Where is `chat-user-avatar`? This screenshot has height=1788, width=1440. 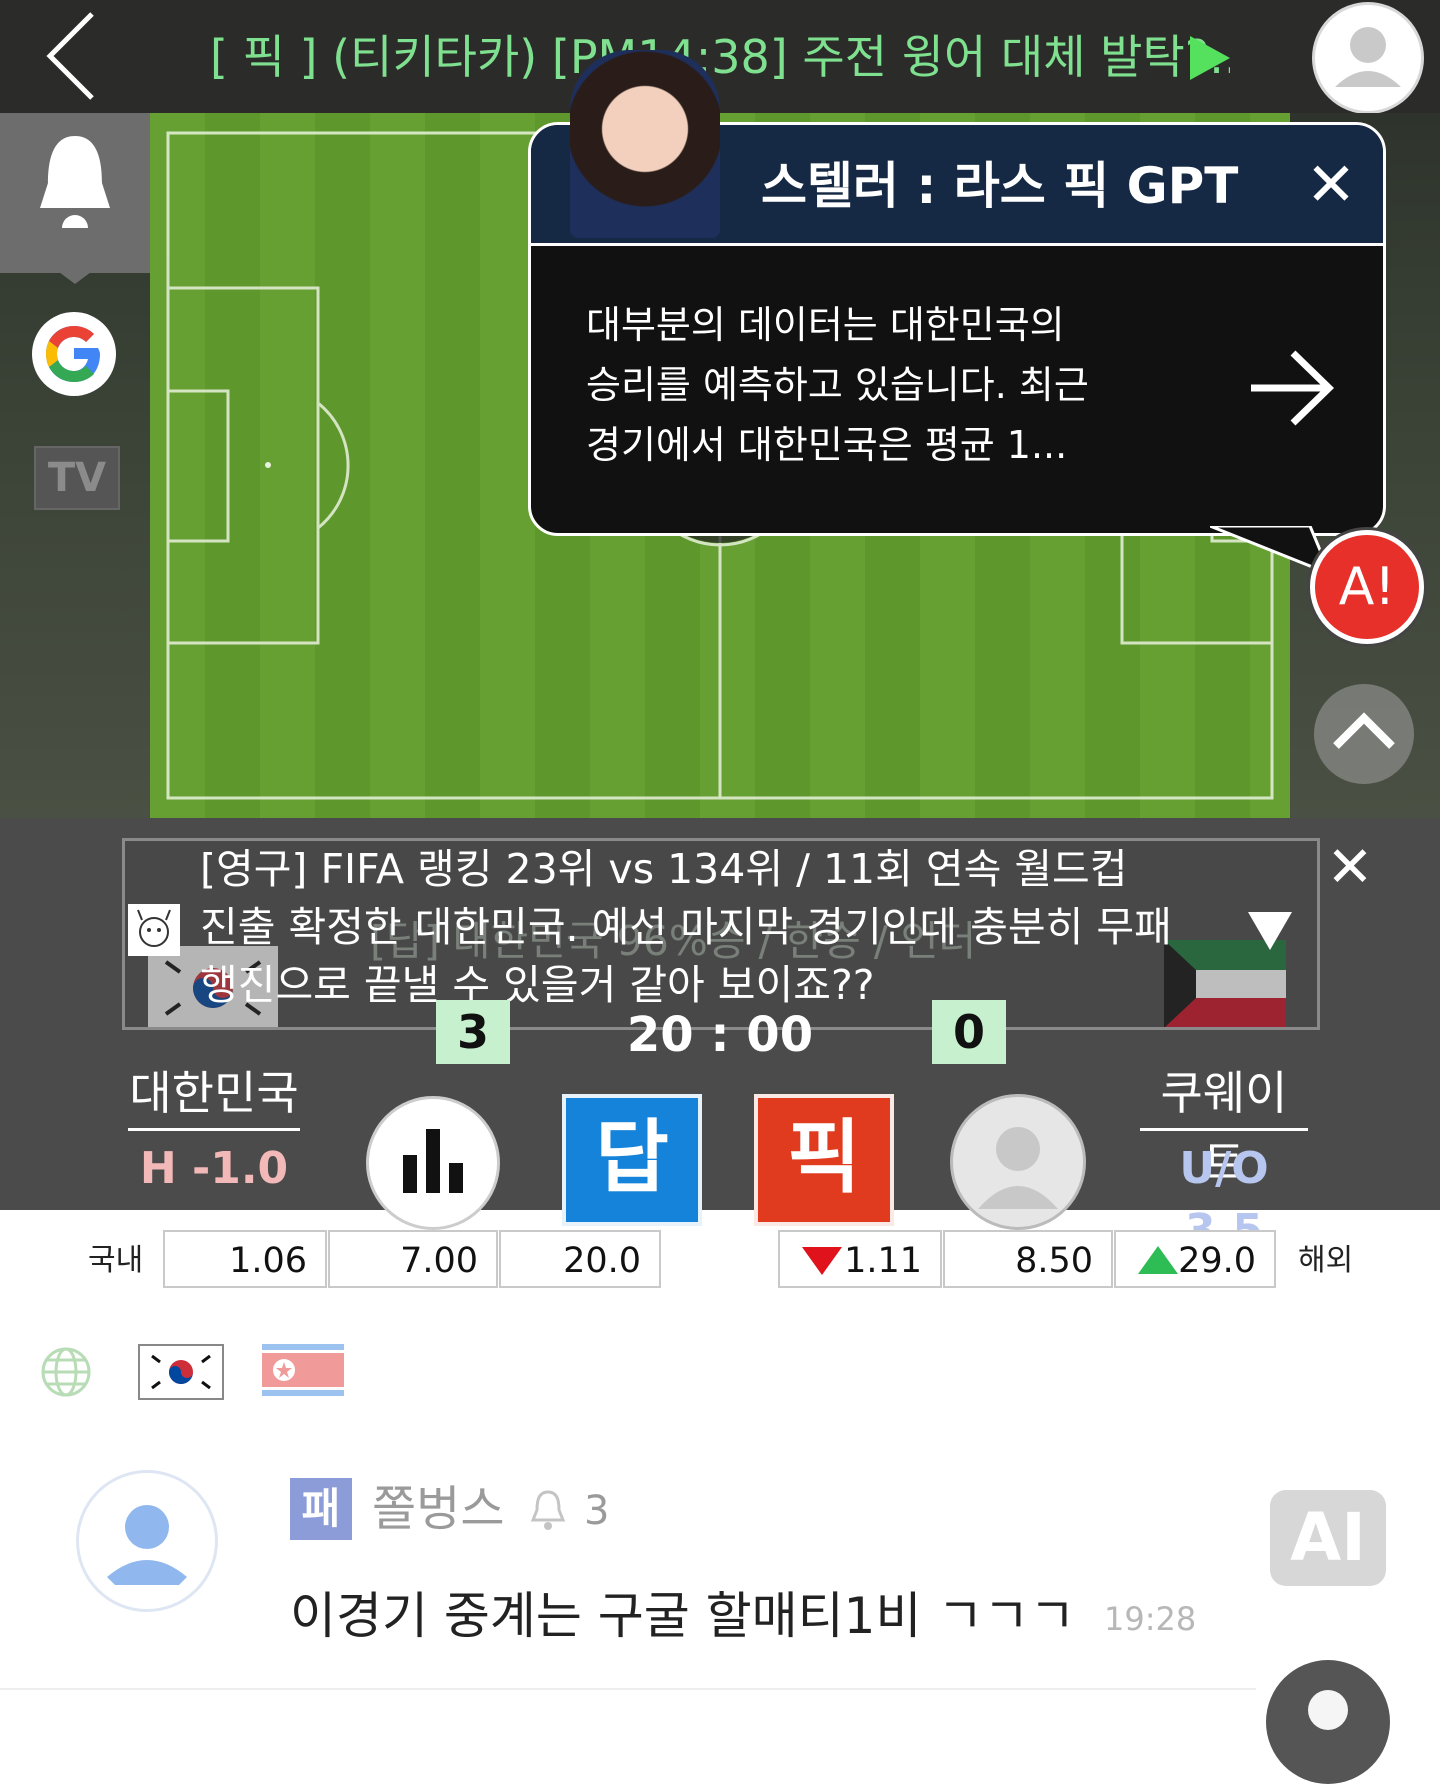
chat-user-avatar is located at coordinates (147, 1541).